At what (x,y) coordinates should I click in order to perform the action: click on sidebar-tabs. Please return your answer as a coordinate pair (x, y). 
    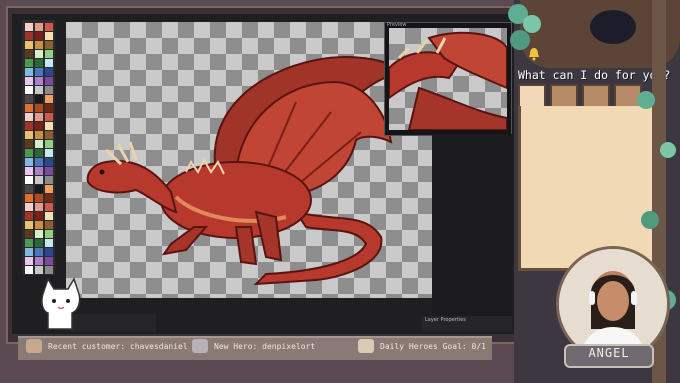
    Looking at the image, I should click on (583, 96).